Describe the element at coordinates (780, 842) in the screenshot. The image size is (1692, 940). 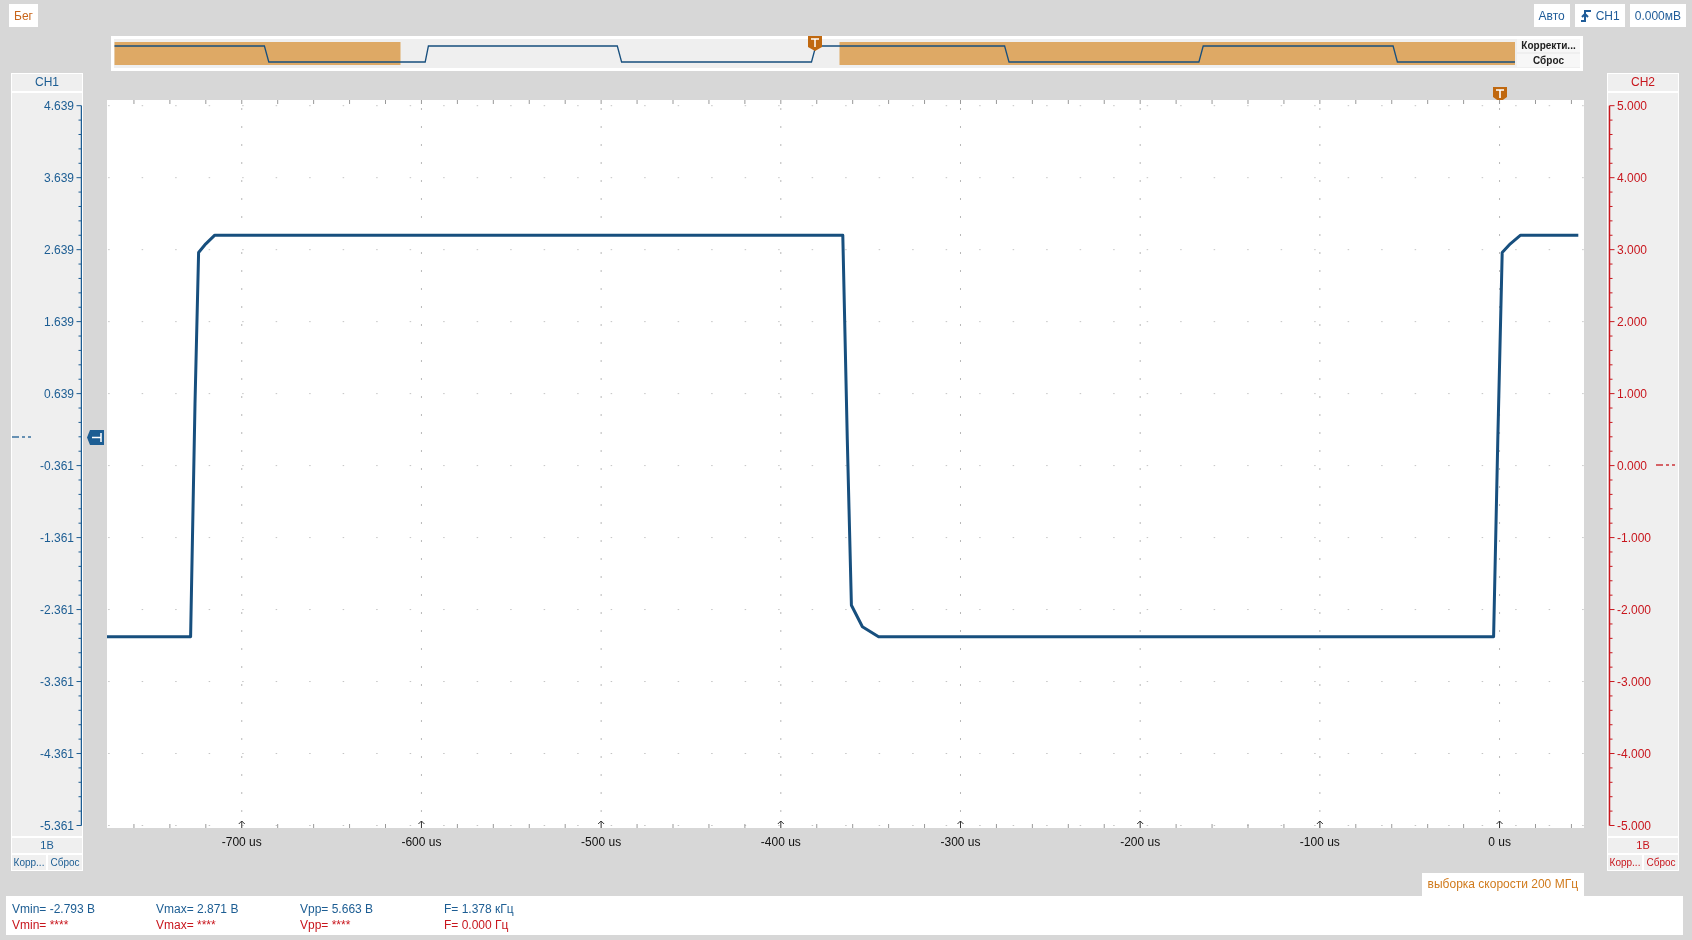
I see `time-tick-label: -400 us` at that location.